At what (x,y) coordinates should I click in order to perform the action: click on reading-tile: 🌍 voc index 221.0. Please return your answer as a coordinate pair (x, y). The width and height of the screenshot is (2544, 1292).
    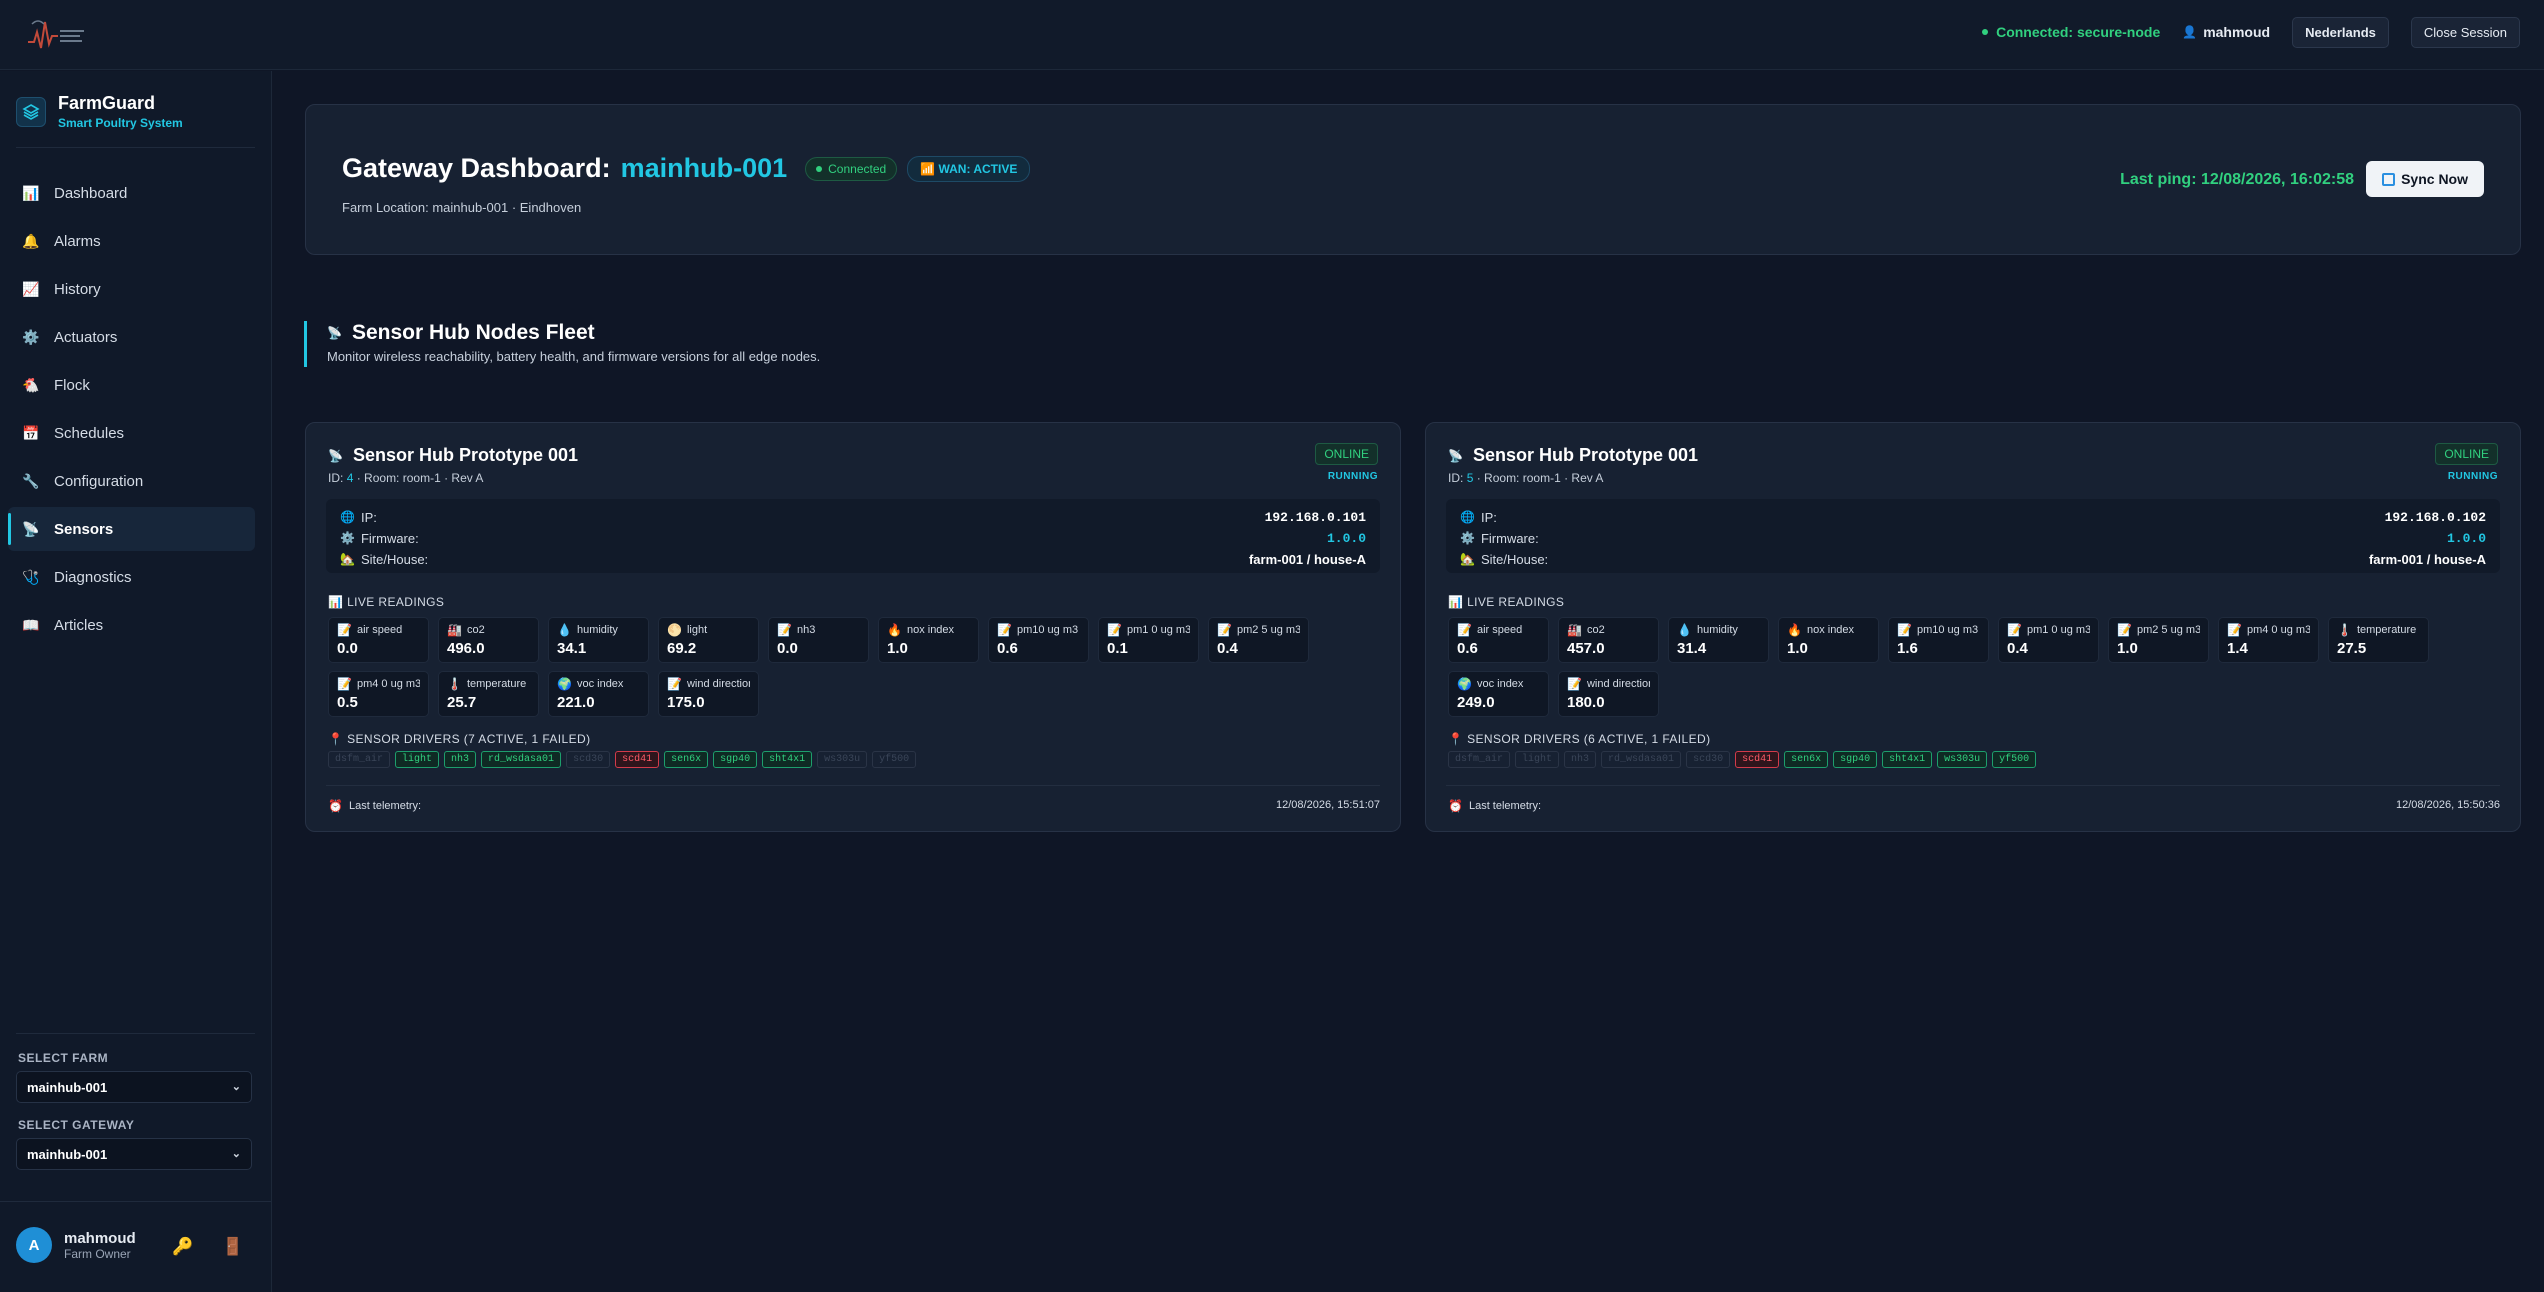
    Looking at the image, I should click on (598, 694).